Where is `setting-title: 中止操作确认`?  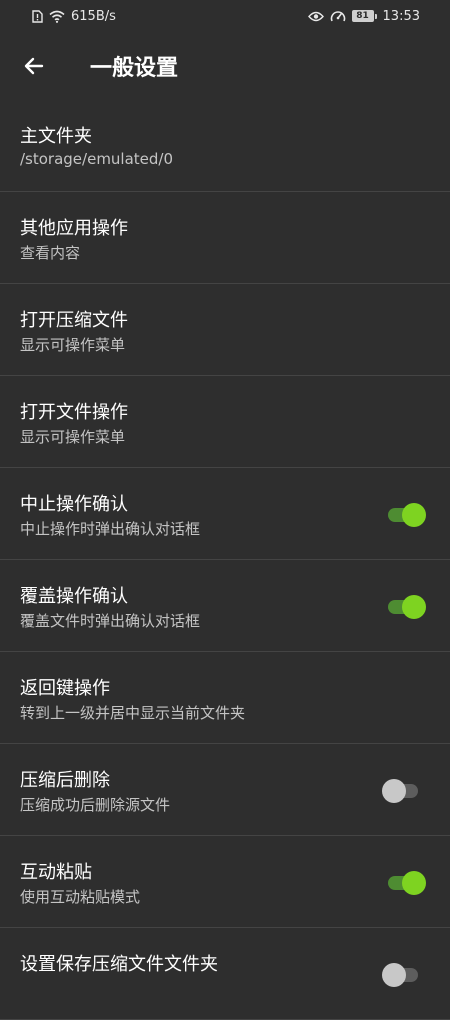 setting-title: 中止操作确认 is located at coordinates (74, 504).